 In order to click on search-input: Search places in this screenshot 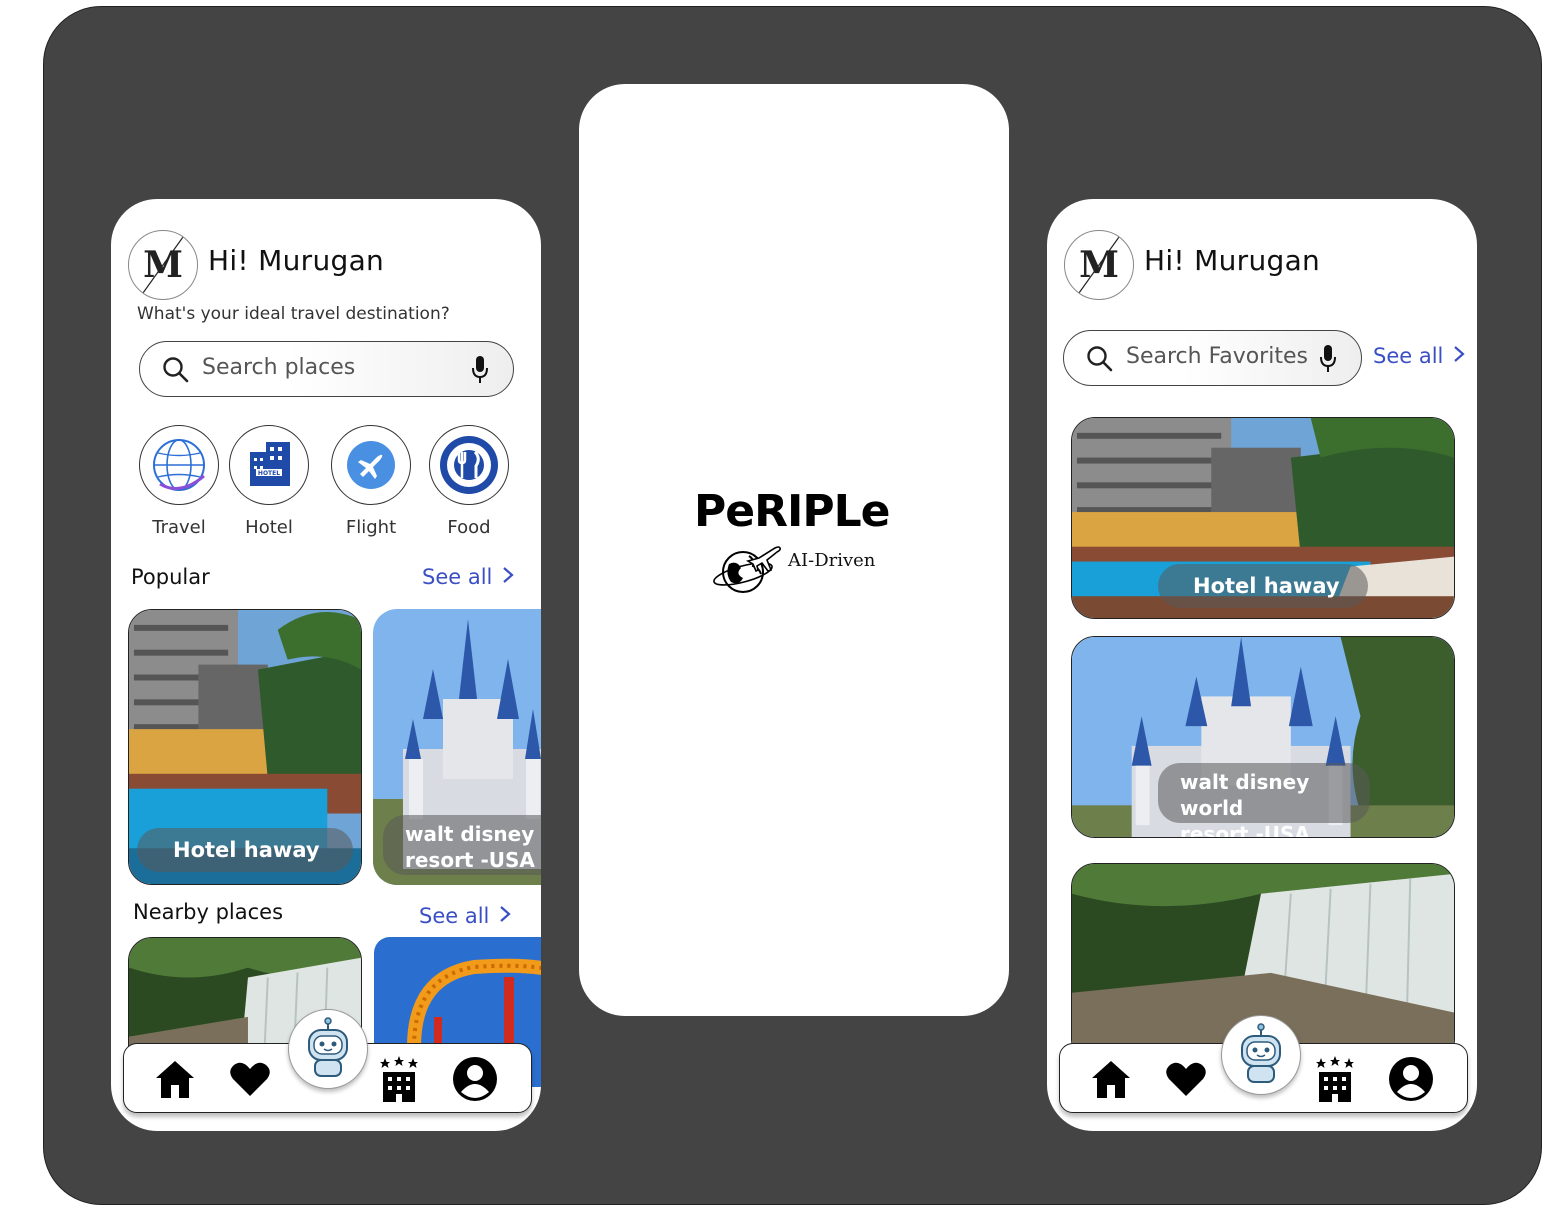, I will do `click(326, 369)`.